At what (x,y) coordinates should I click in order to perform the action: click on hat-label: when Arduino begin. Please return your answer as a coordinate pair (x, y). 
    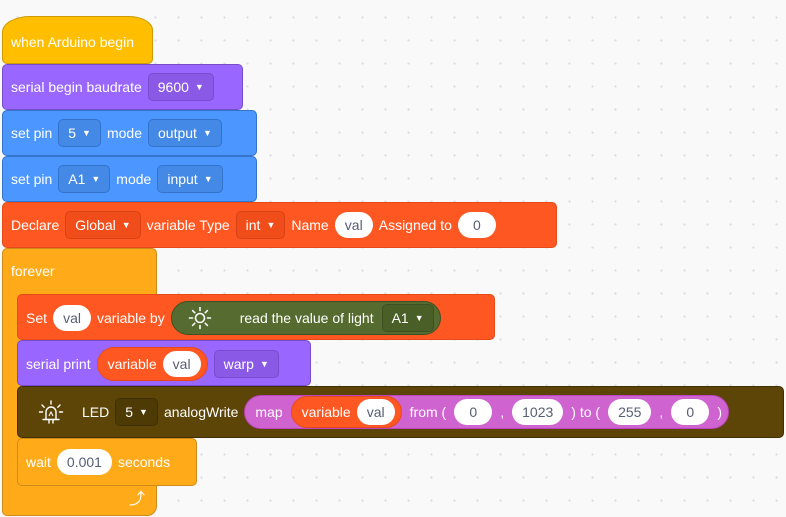
    Looking at the image, I should click on (72, 42).